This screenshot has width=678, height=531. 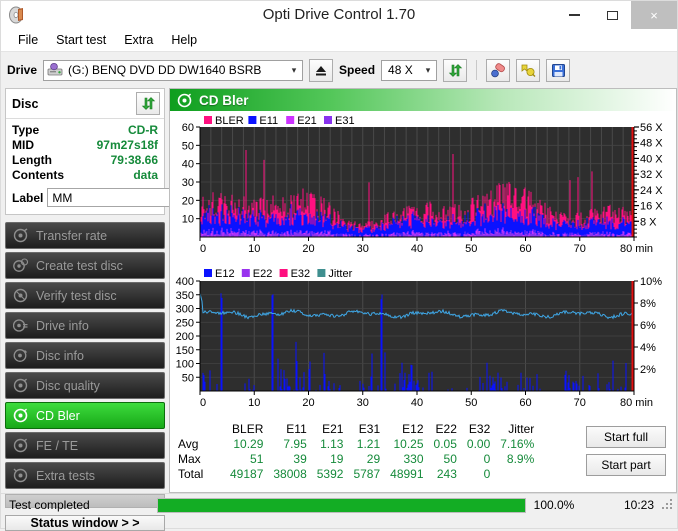 What do you see at coordinates (498, 70) in the screenshot?
I see `erase-button` at bounding box center [498, 70].